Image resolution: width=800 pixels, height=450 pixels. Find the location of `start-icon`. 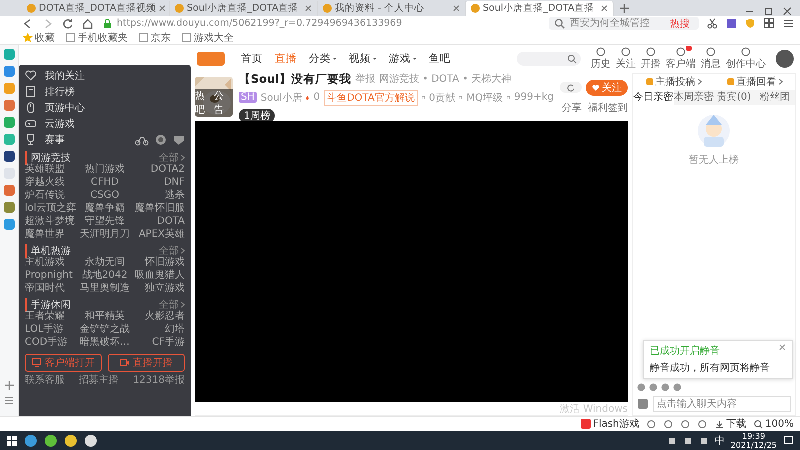

start-icon is located at coordinates (12, 440).